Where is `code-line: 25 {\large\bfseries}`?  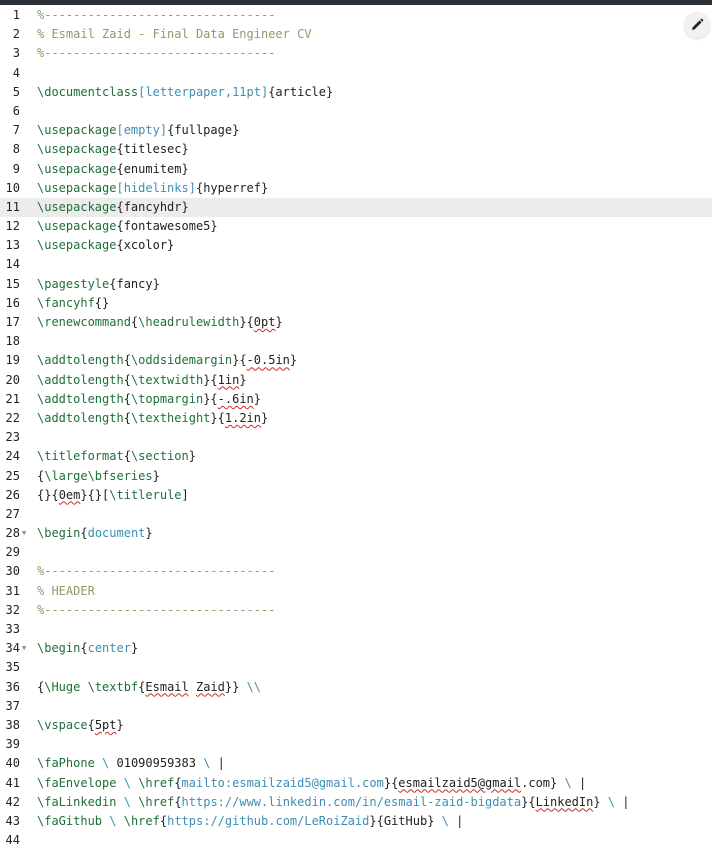 code-line: 25 {\large\bfseries} is located at coordinates (356, 476).